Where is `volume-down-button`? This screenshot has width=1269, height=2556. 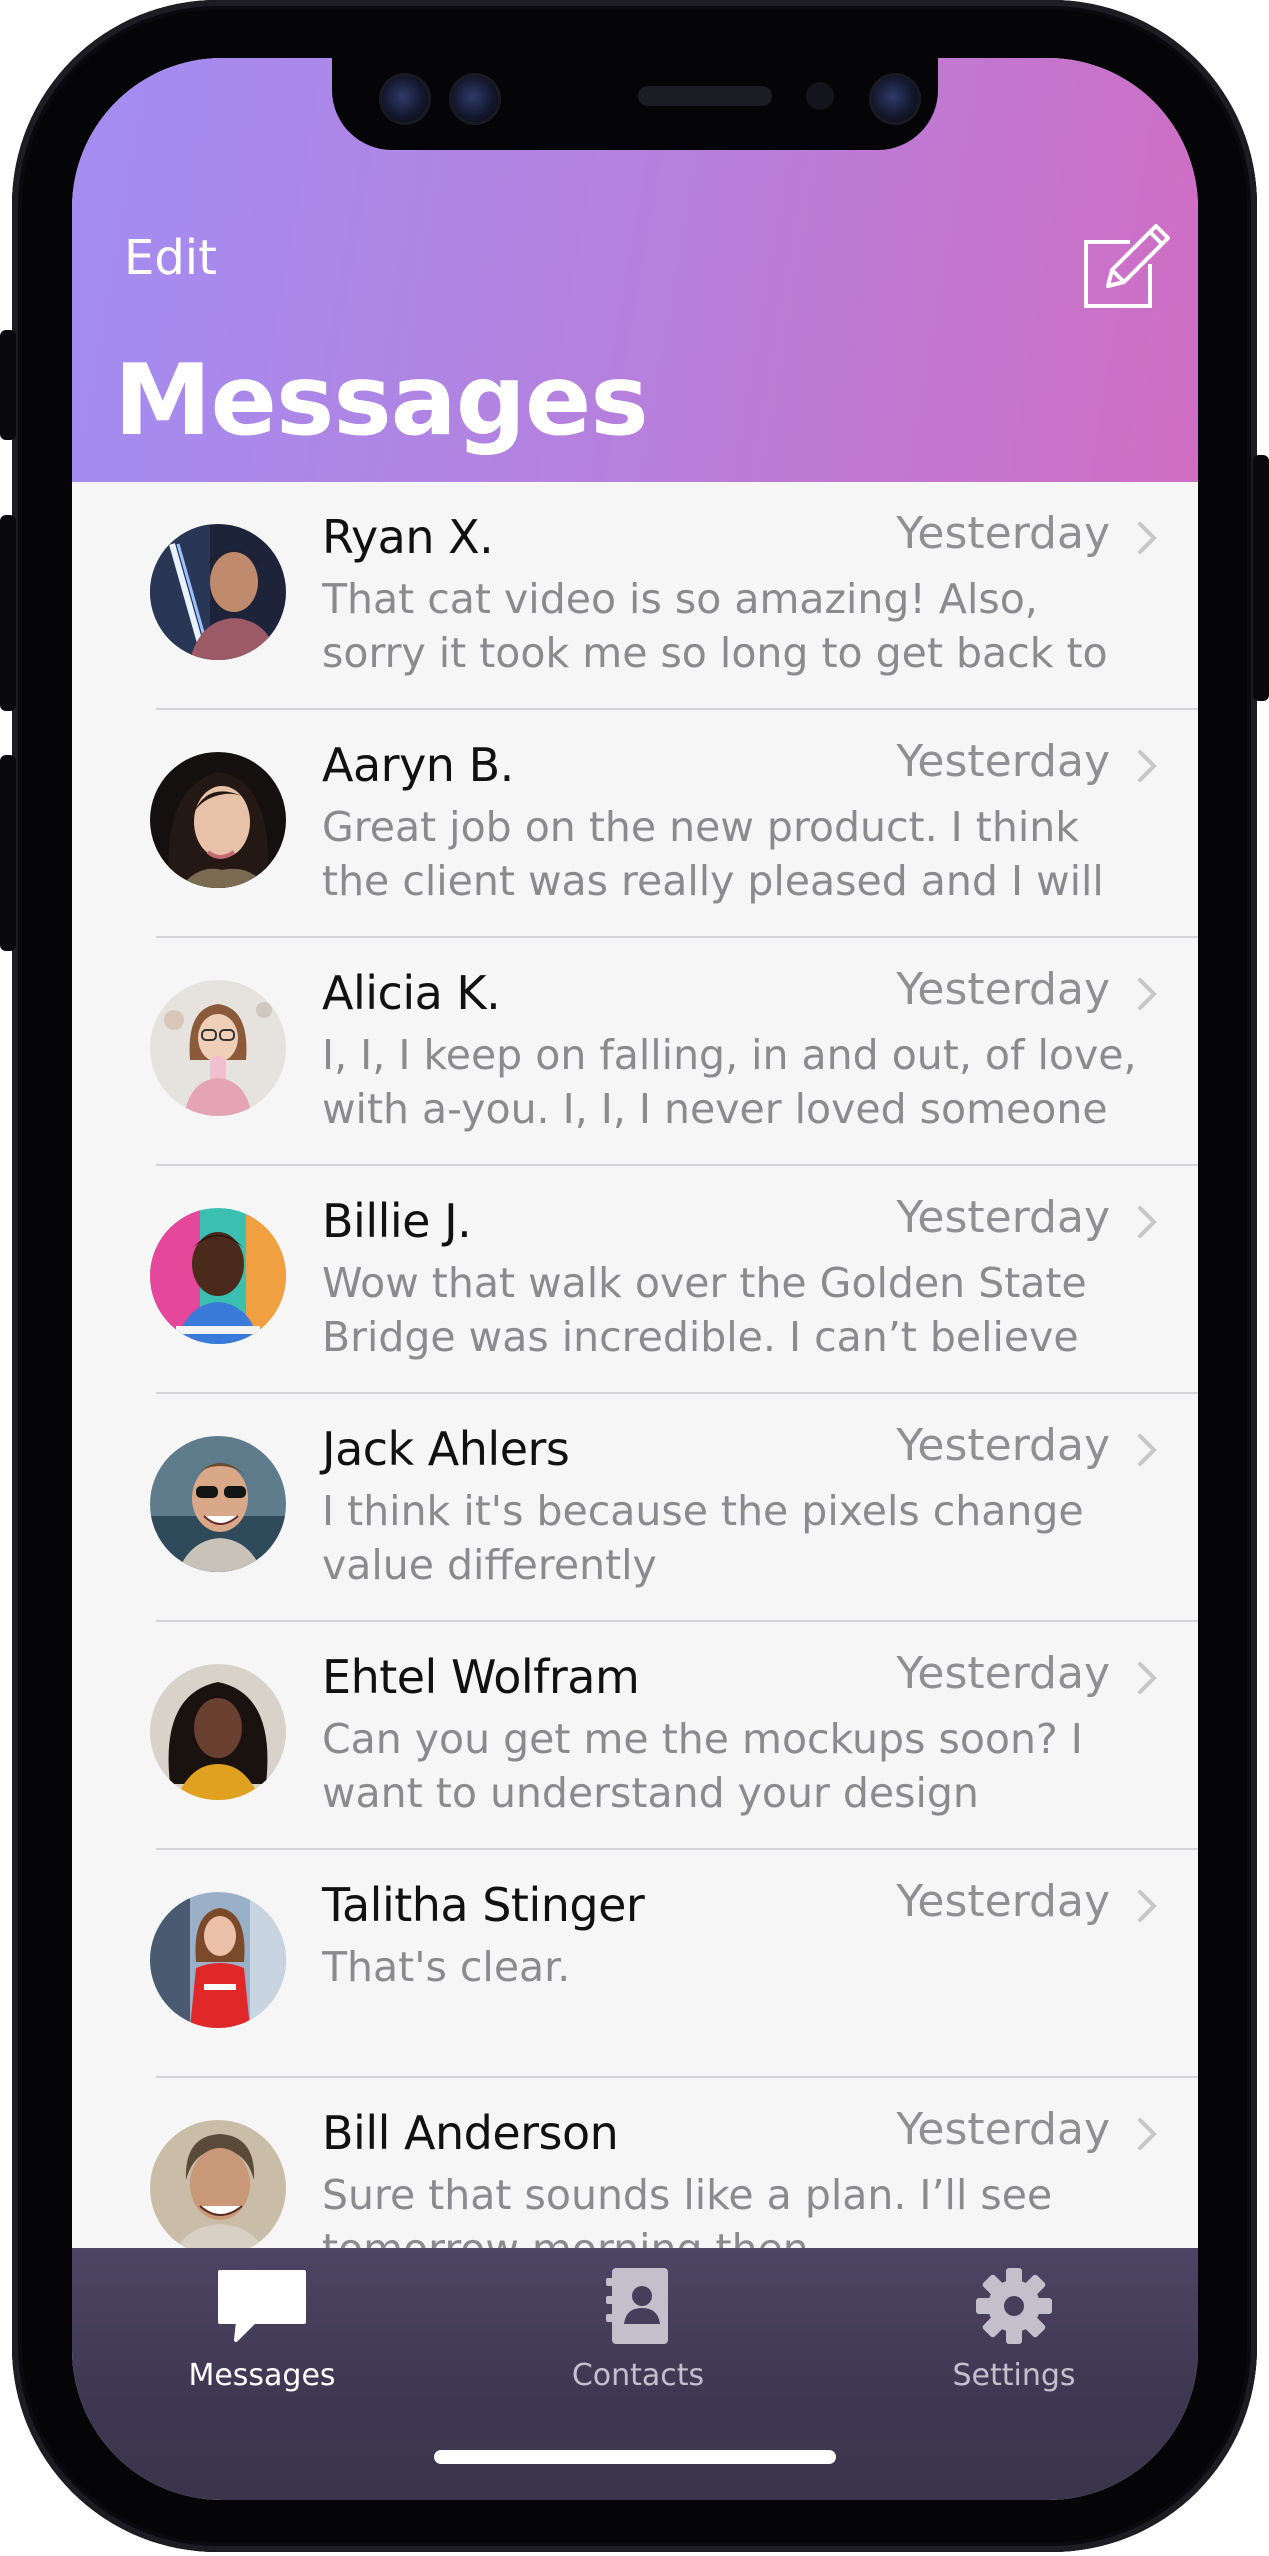 volume-down-button is located at coordinates (8, 853).